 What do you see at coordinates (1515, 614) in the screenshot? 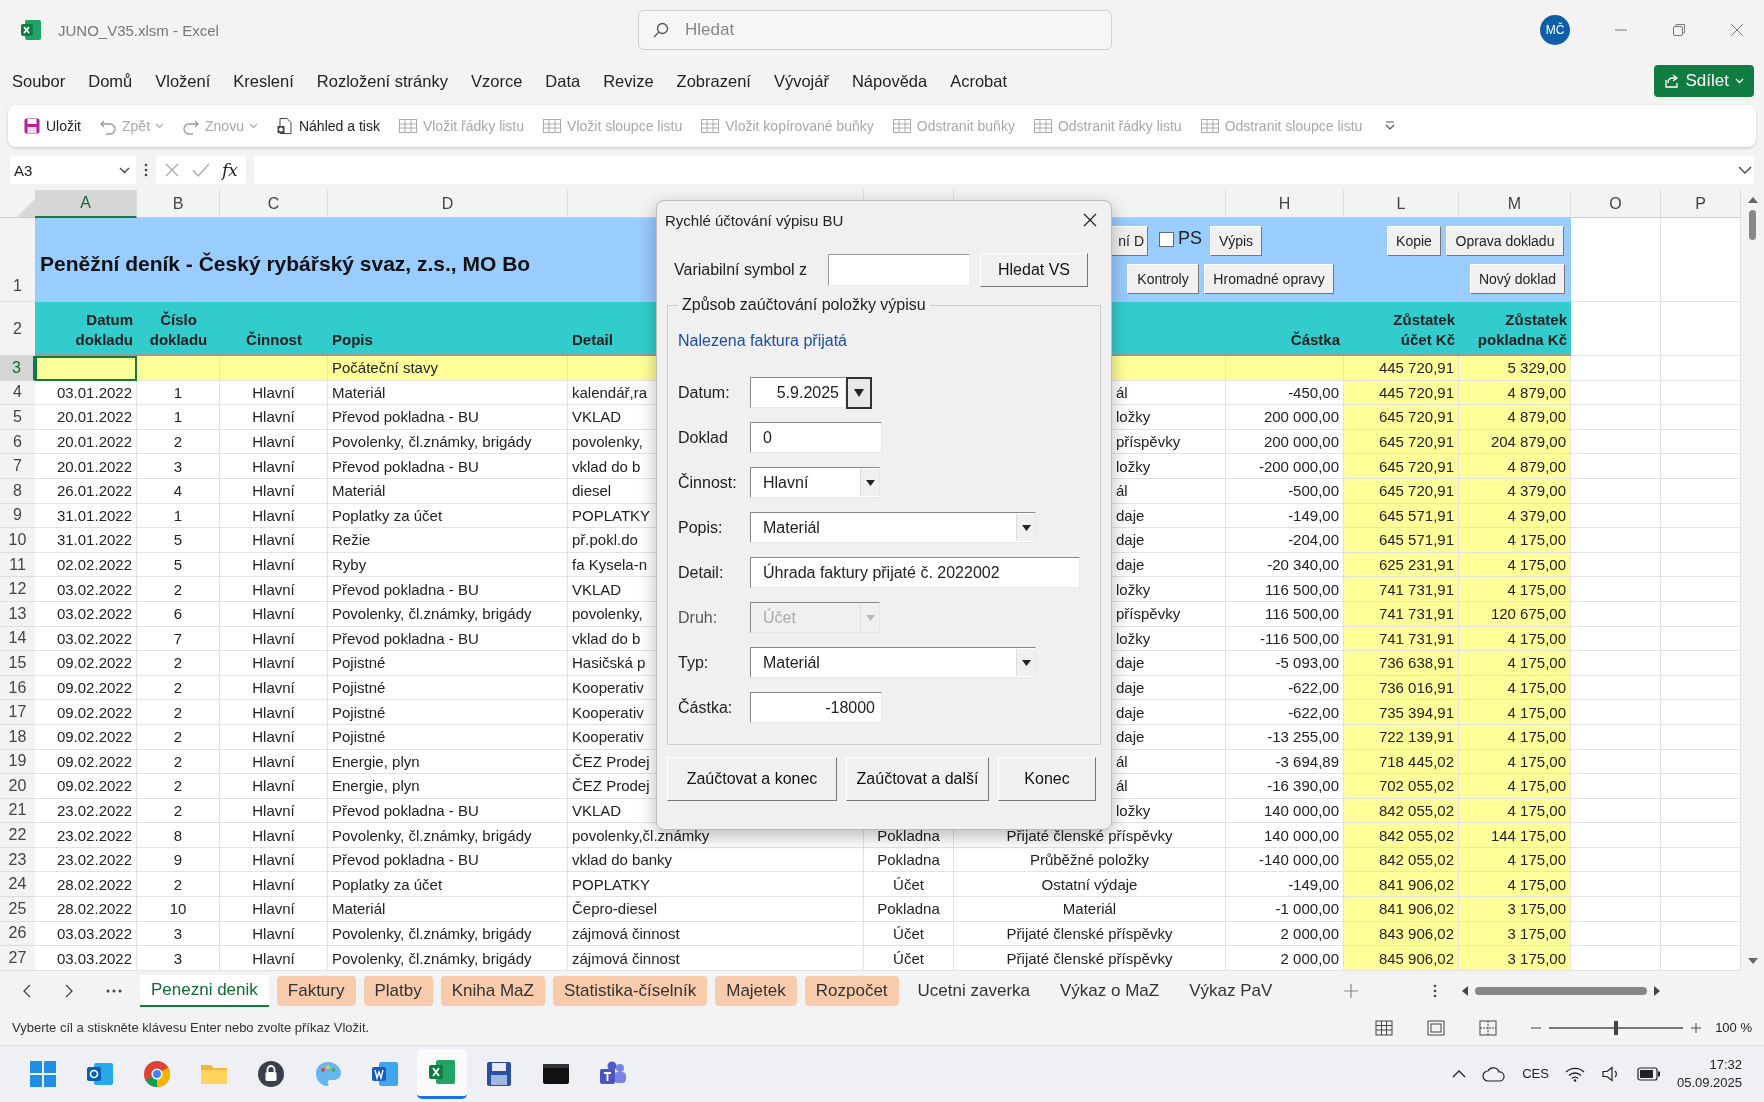
I see `table-cell: 120 675,00` at bounding box center [1515, 614].